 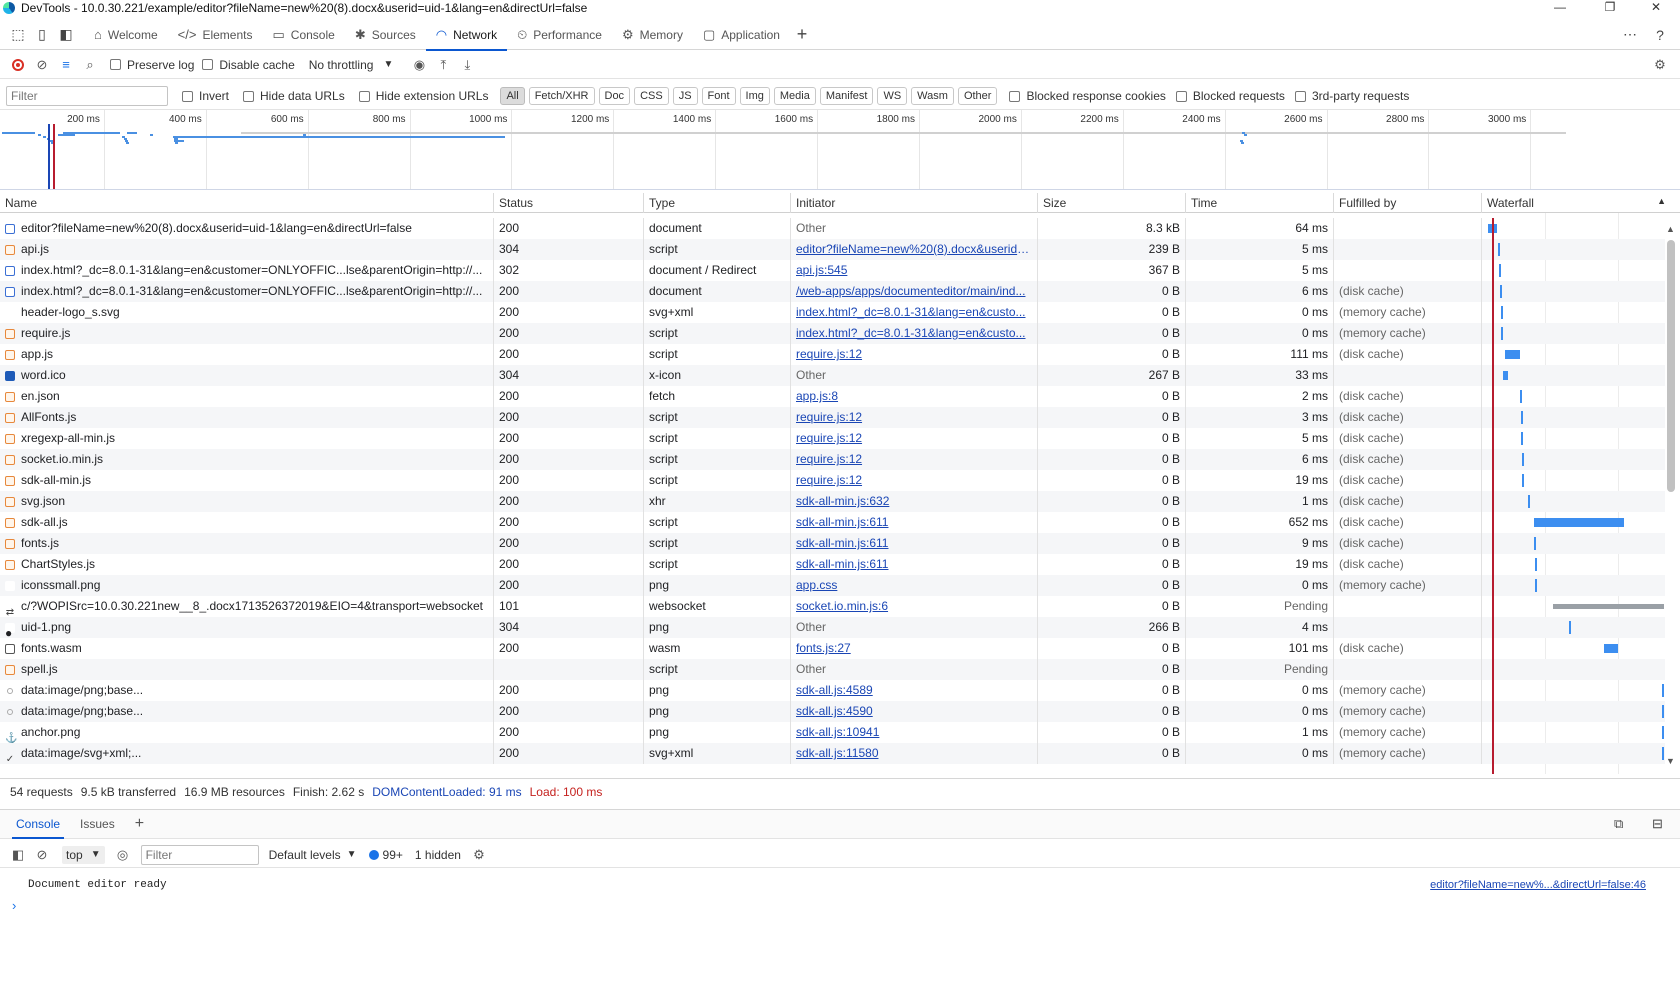 I want to click on column-header-waterfall: Waterfall ▲, so click(x=1581, y=203).